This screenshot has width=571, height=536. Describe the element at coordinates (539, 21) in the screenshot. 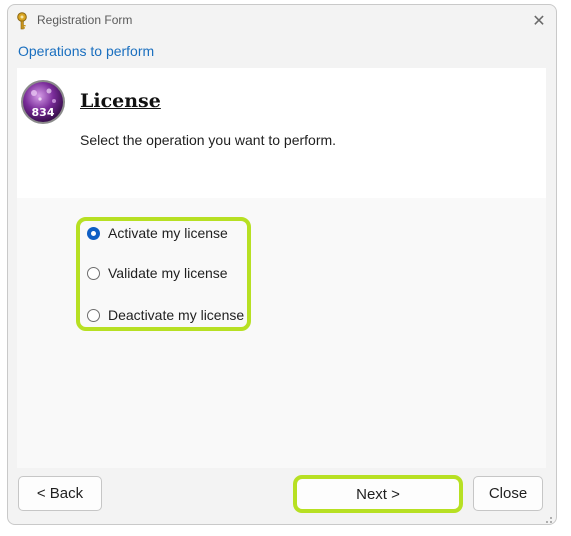

I see `close-icon: ✕` at that location.